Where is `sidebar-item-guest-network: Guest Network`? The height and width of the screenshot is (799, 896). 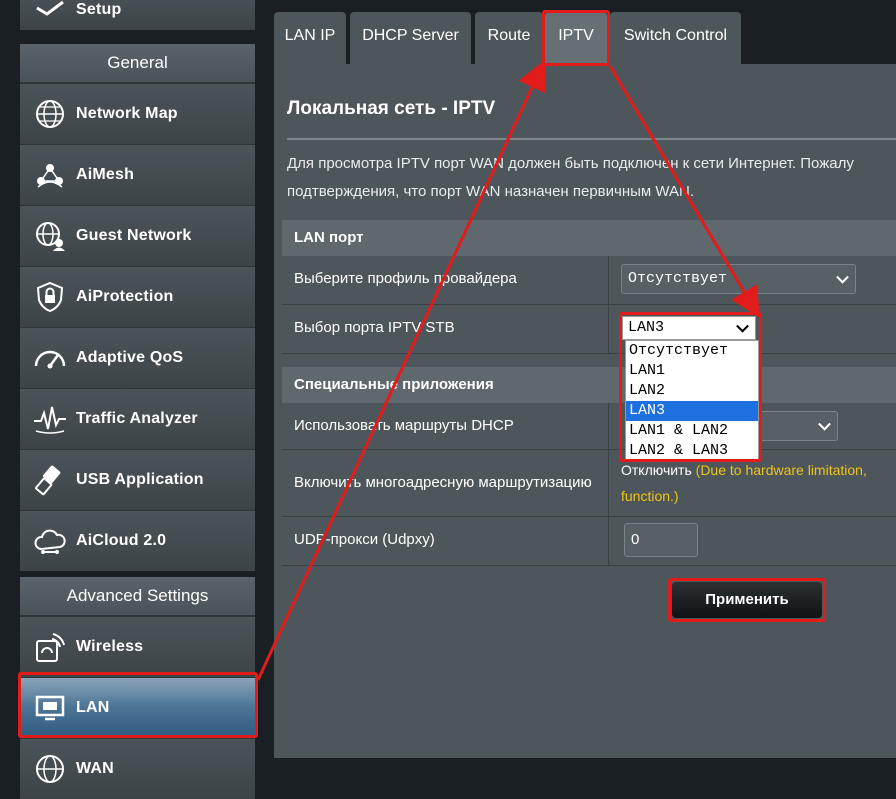 sidebar-item-guest-network: Guest Network is located at coordinates (137, 235).